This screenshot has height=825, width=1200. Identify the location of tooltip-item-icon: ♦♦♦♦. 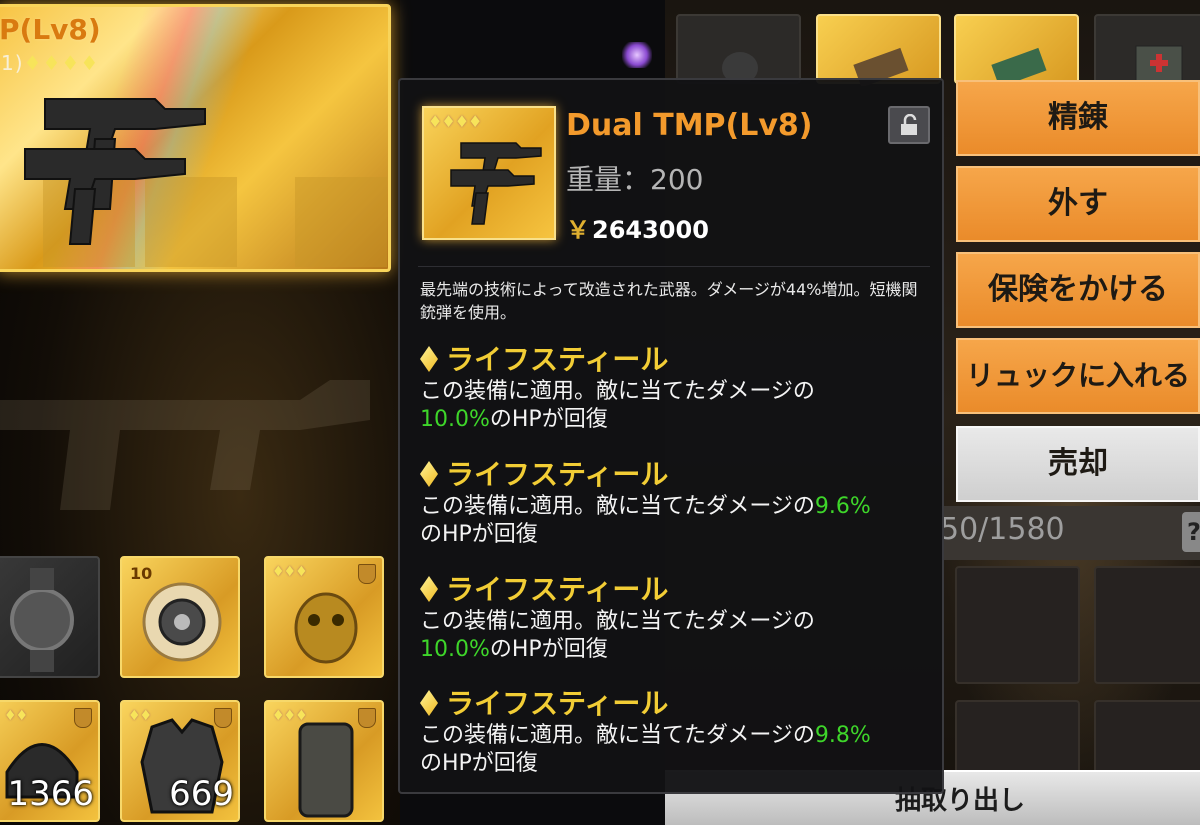
(489, 173).